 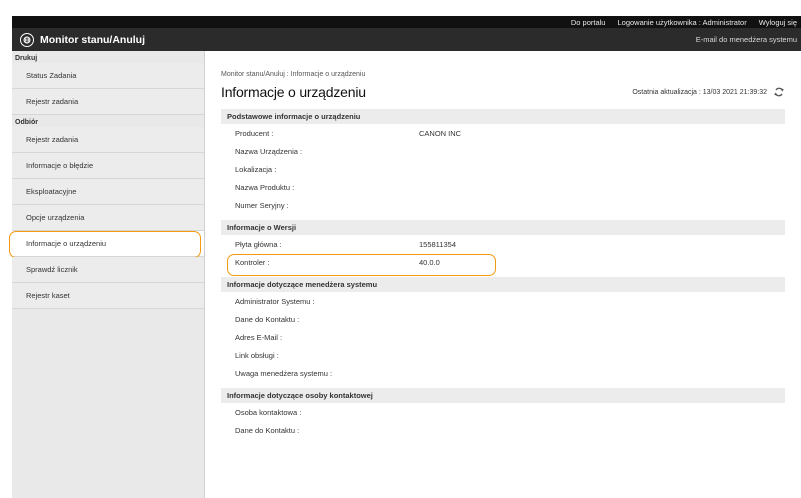 What do you see at coordinates (503, 227) in the screenshot?
I see `section-header: Informacje o Wersji` at bounding box center [503, 227].